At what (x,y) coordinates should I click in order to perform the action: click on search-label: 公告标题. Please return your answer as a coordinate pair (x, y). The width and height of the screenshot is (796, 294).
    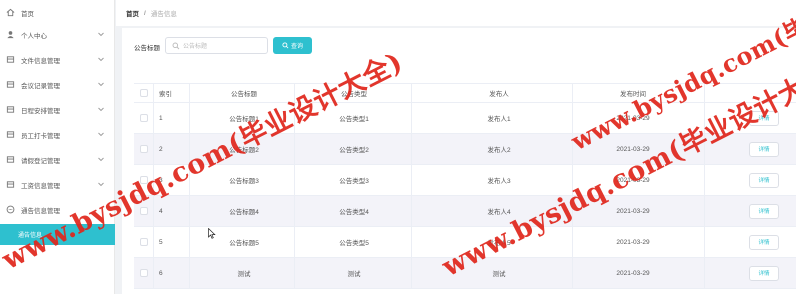
    Looking at the image, I should click on (147, 48).